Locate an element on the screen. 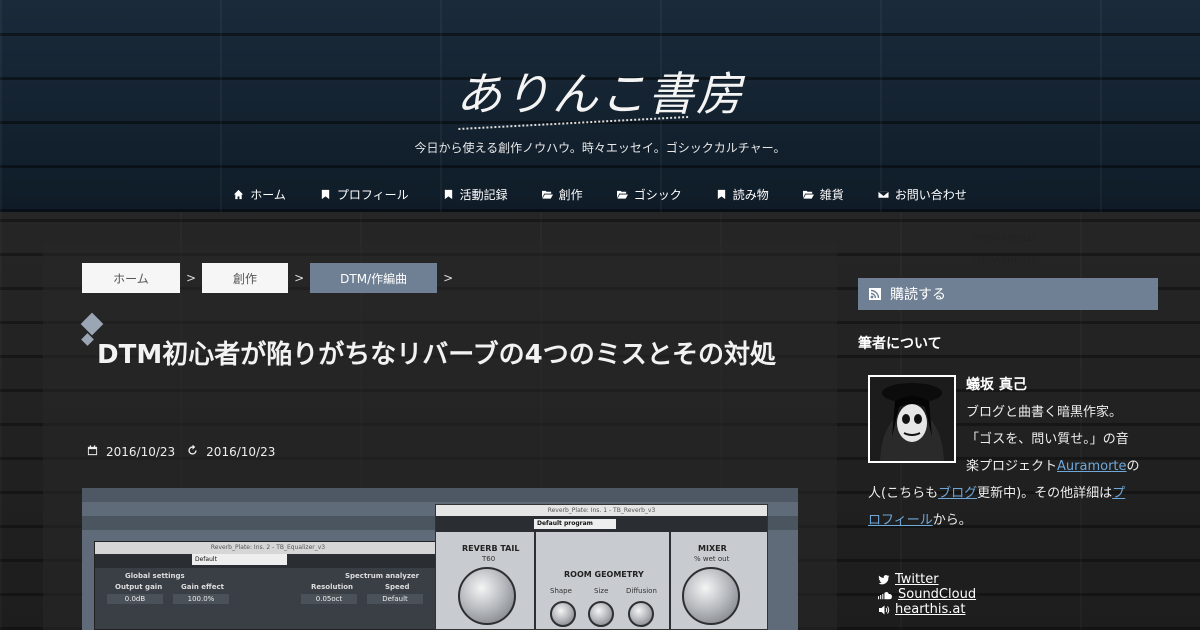 The width and height of the screenshot is (1200, 630). nav-item-gothic: ゴシック is located at coordinates (649, 194).